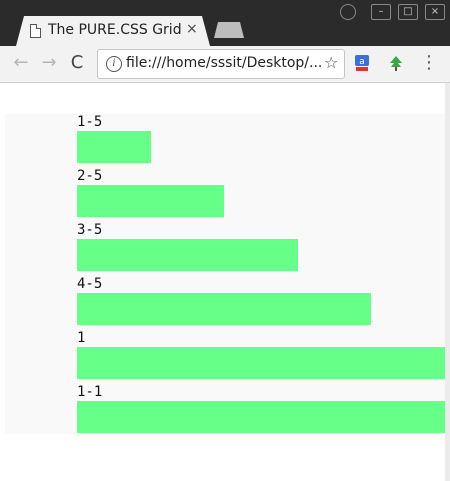 This screenshot has width=450, height=481. Describe the element at coordinates (348, 12) in the screenshot. I see `account-icon` at that location.